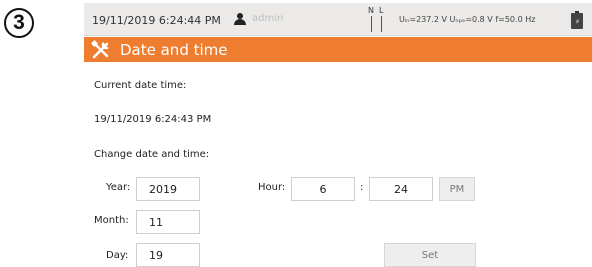 Image resolution: width=592 pixels, height=267 pixels. What do you see at coordinates (240, 19) in the screenshot?
I see `user-icon` at bounding box center [240, 19].